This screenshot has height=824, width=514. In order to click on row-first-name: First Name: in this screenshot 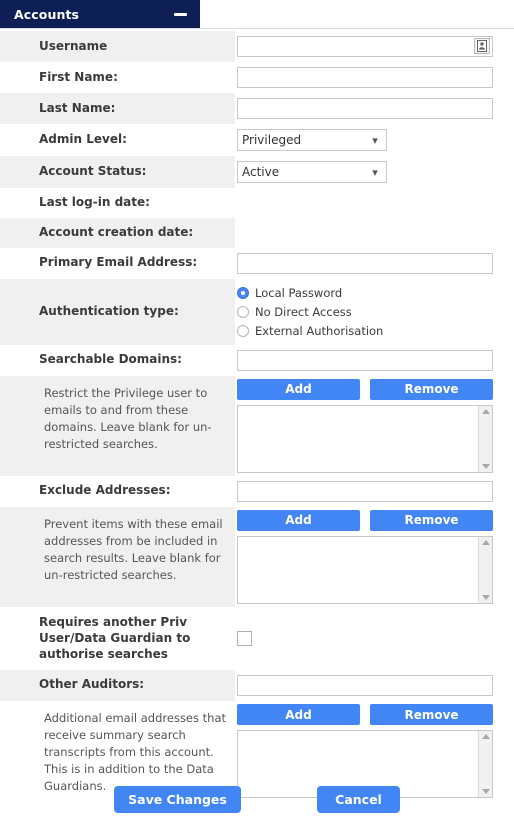, I will do `click(257, 77)`.